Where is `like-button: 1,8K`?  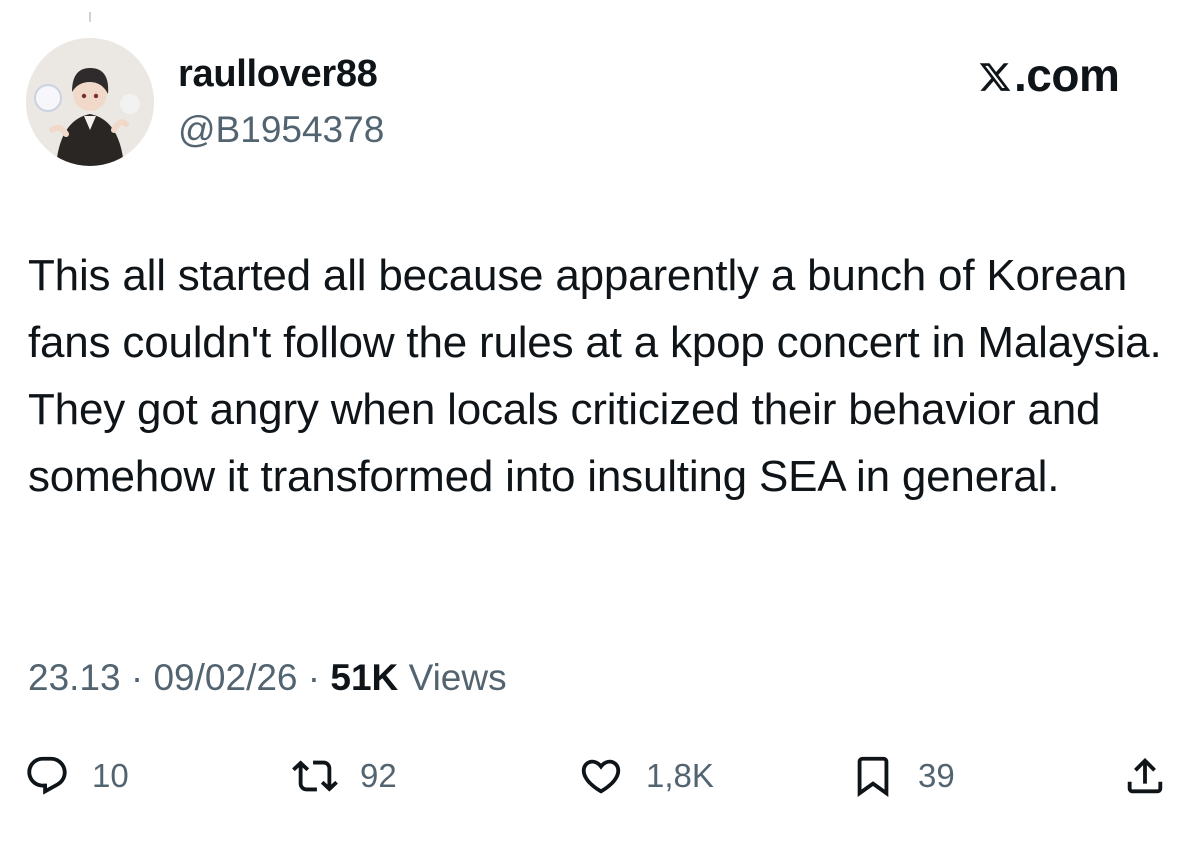
like-button: 1,8K is located at coordinates (646, 776).